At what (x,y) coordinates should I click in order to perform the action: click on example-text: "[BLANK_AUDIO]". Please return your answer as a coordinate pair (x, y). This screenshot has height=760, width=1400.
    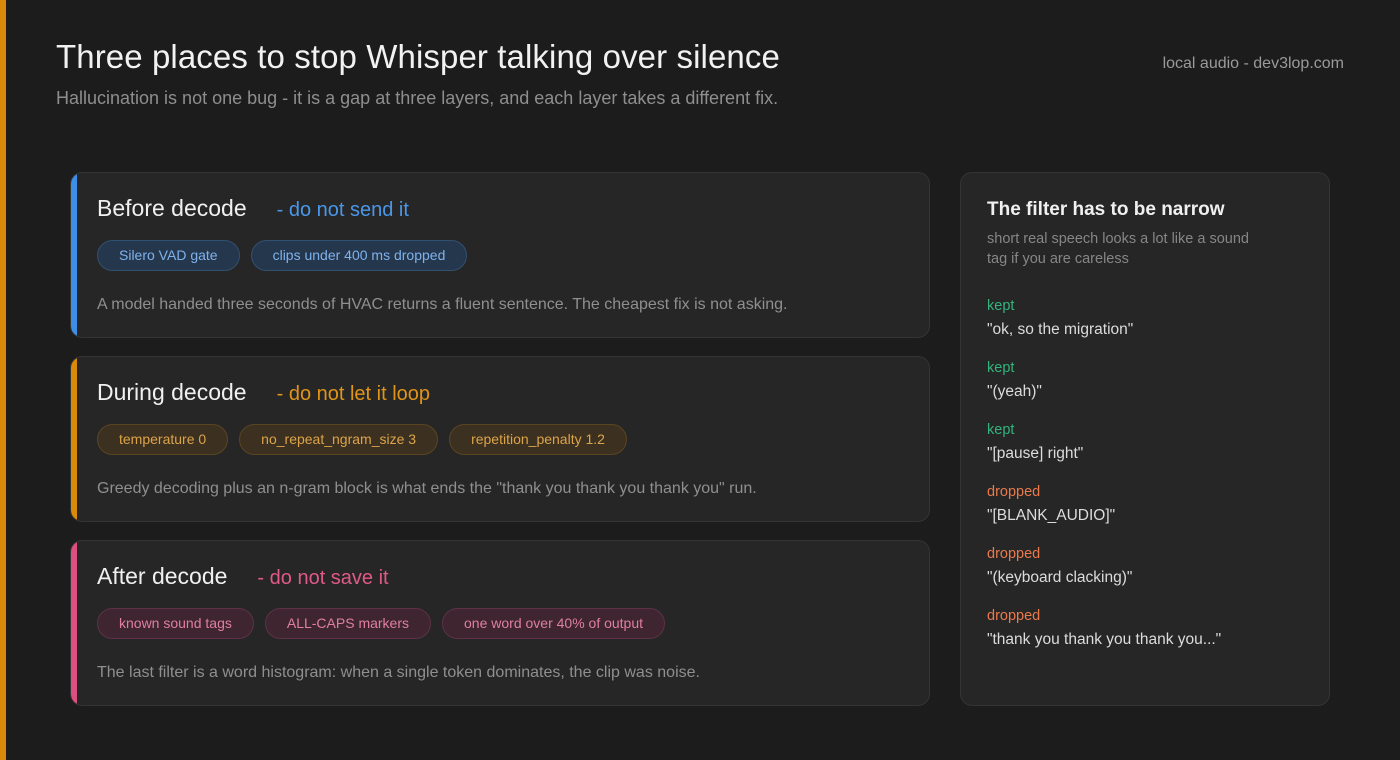
    Looking at the image, I should click on (1051, 515).